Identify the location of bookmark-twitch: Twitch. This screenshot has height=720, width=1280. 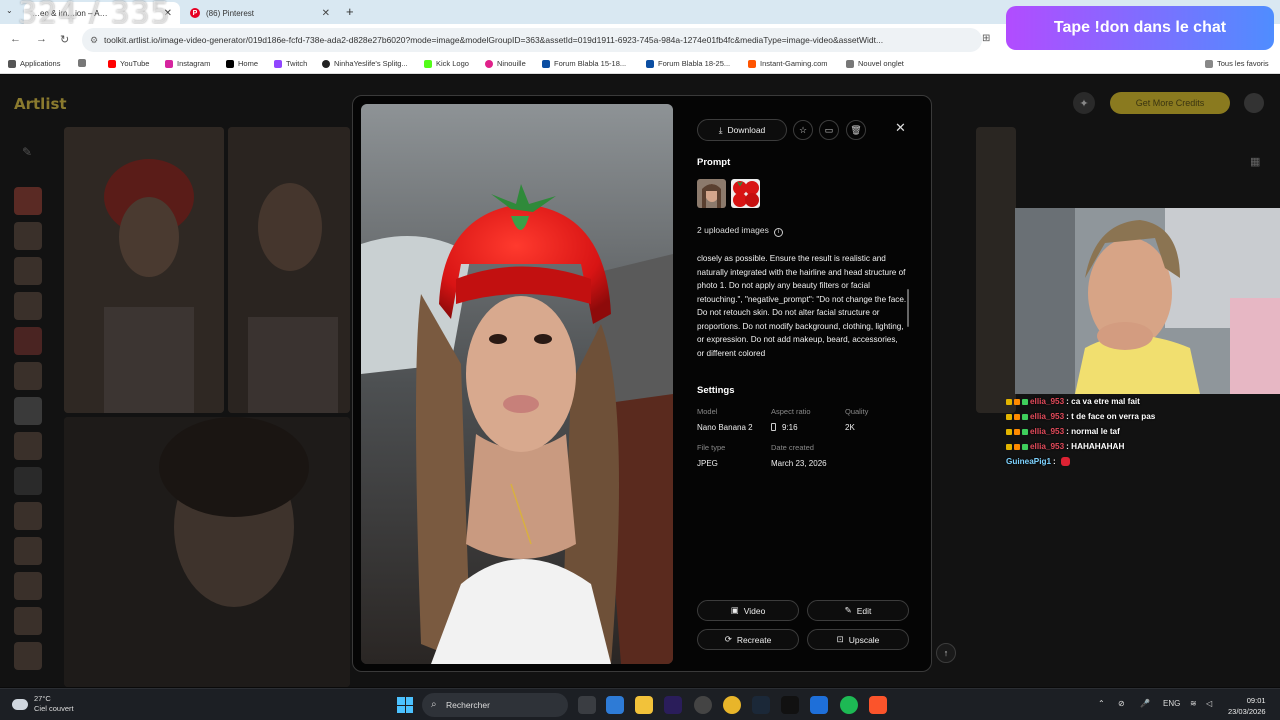
(290, 63).